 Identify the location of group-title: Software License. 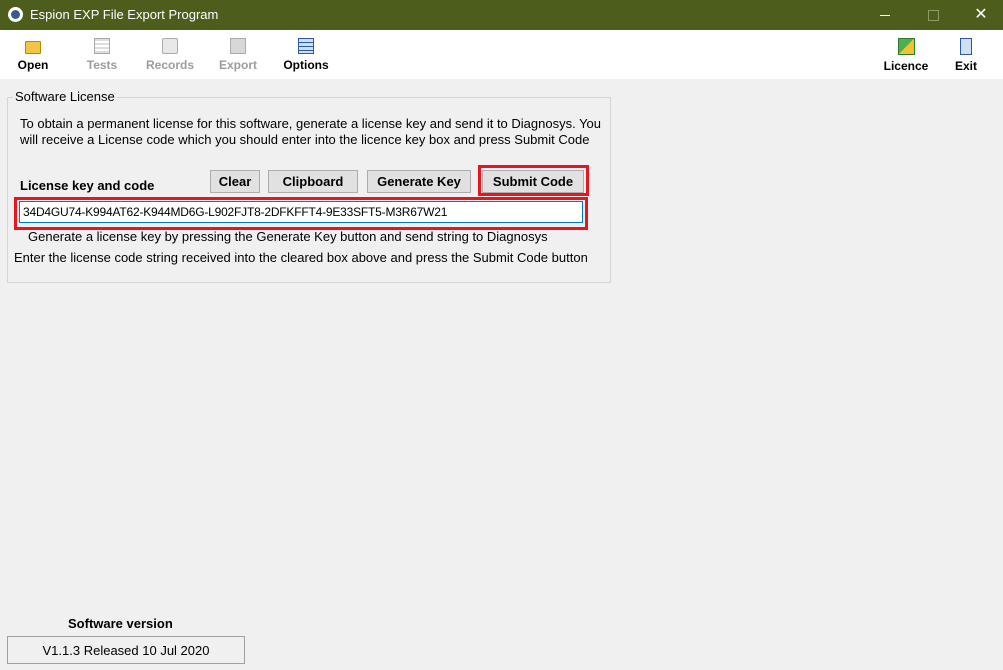
(65, 96).